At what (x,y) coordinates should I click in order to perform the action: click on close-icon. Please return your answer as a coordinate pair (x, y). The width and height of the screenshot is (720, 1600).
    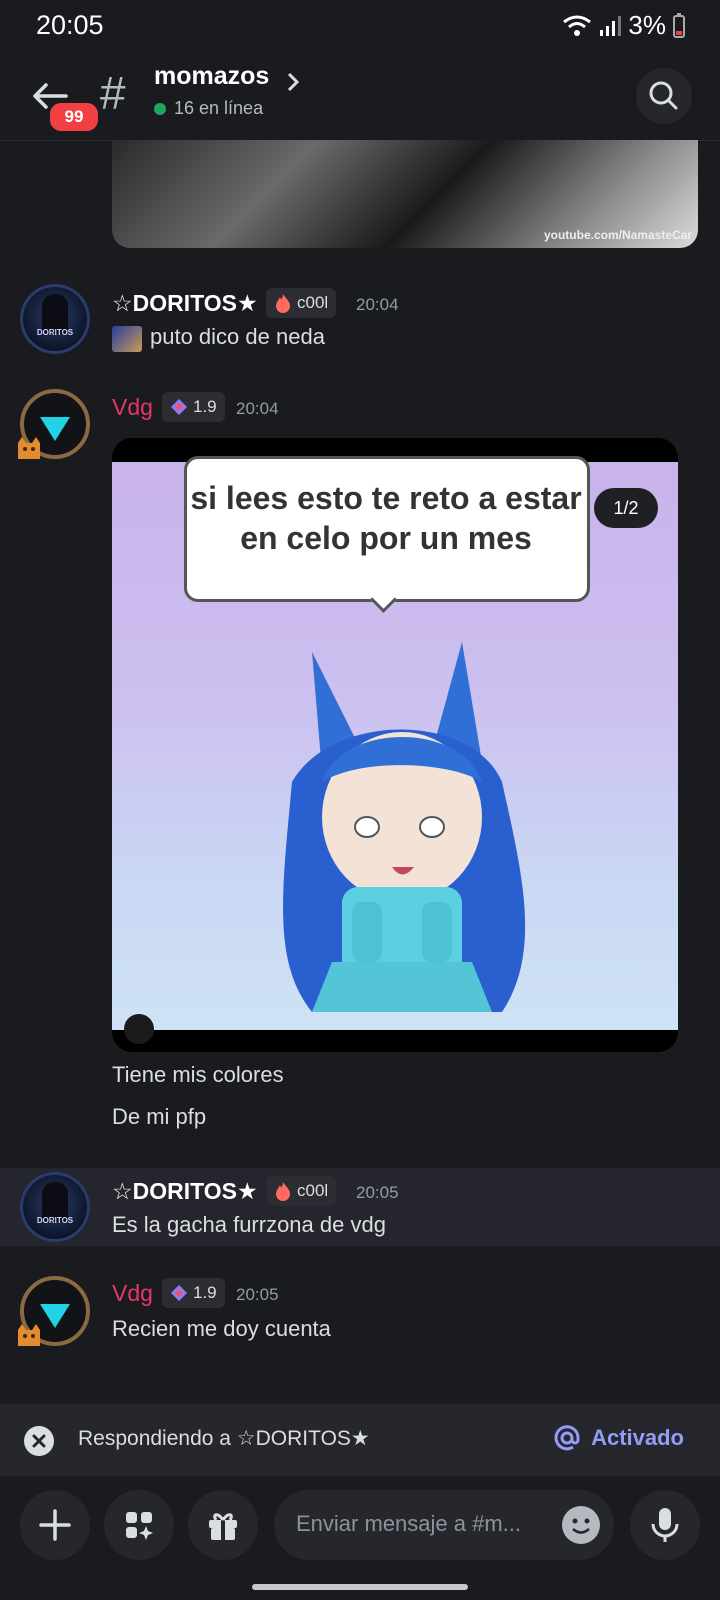
    Looking at the image, I should click on (39, 1441).